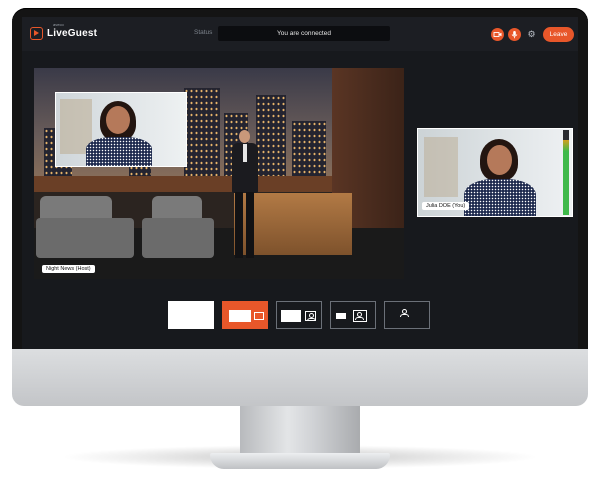  What do you see at coordinates (191, 315) in the screenshot?
I see `layout-full-frame-button` at bounding box center [191, 315].